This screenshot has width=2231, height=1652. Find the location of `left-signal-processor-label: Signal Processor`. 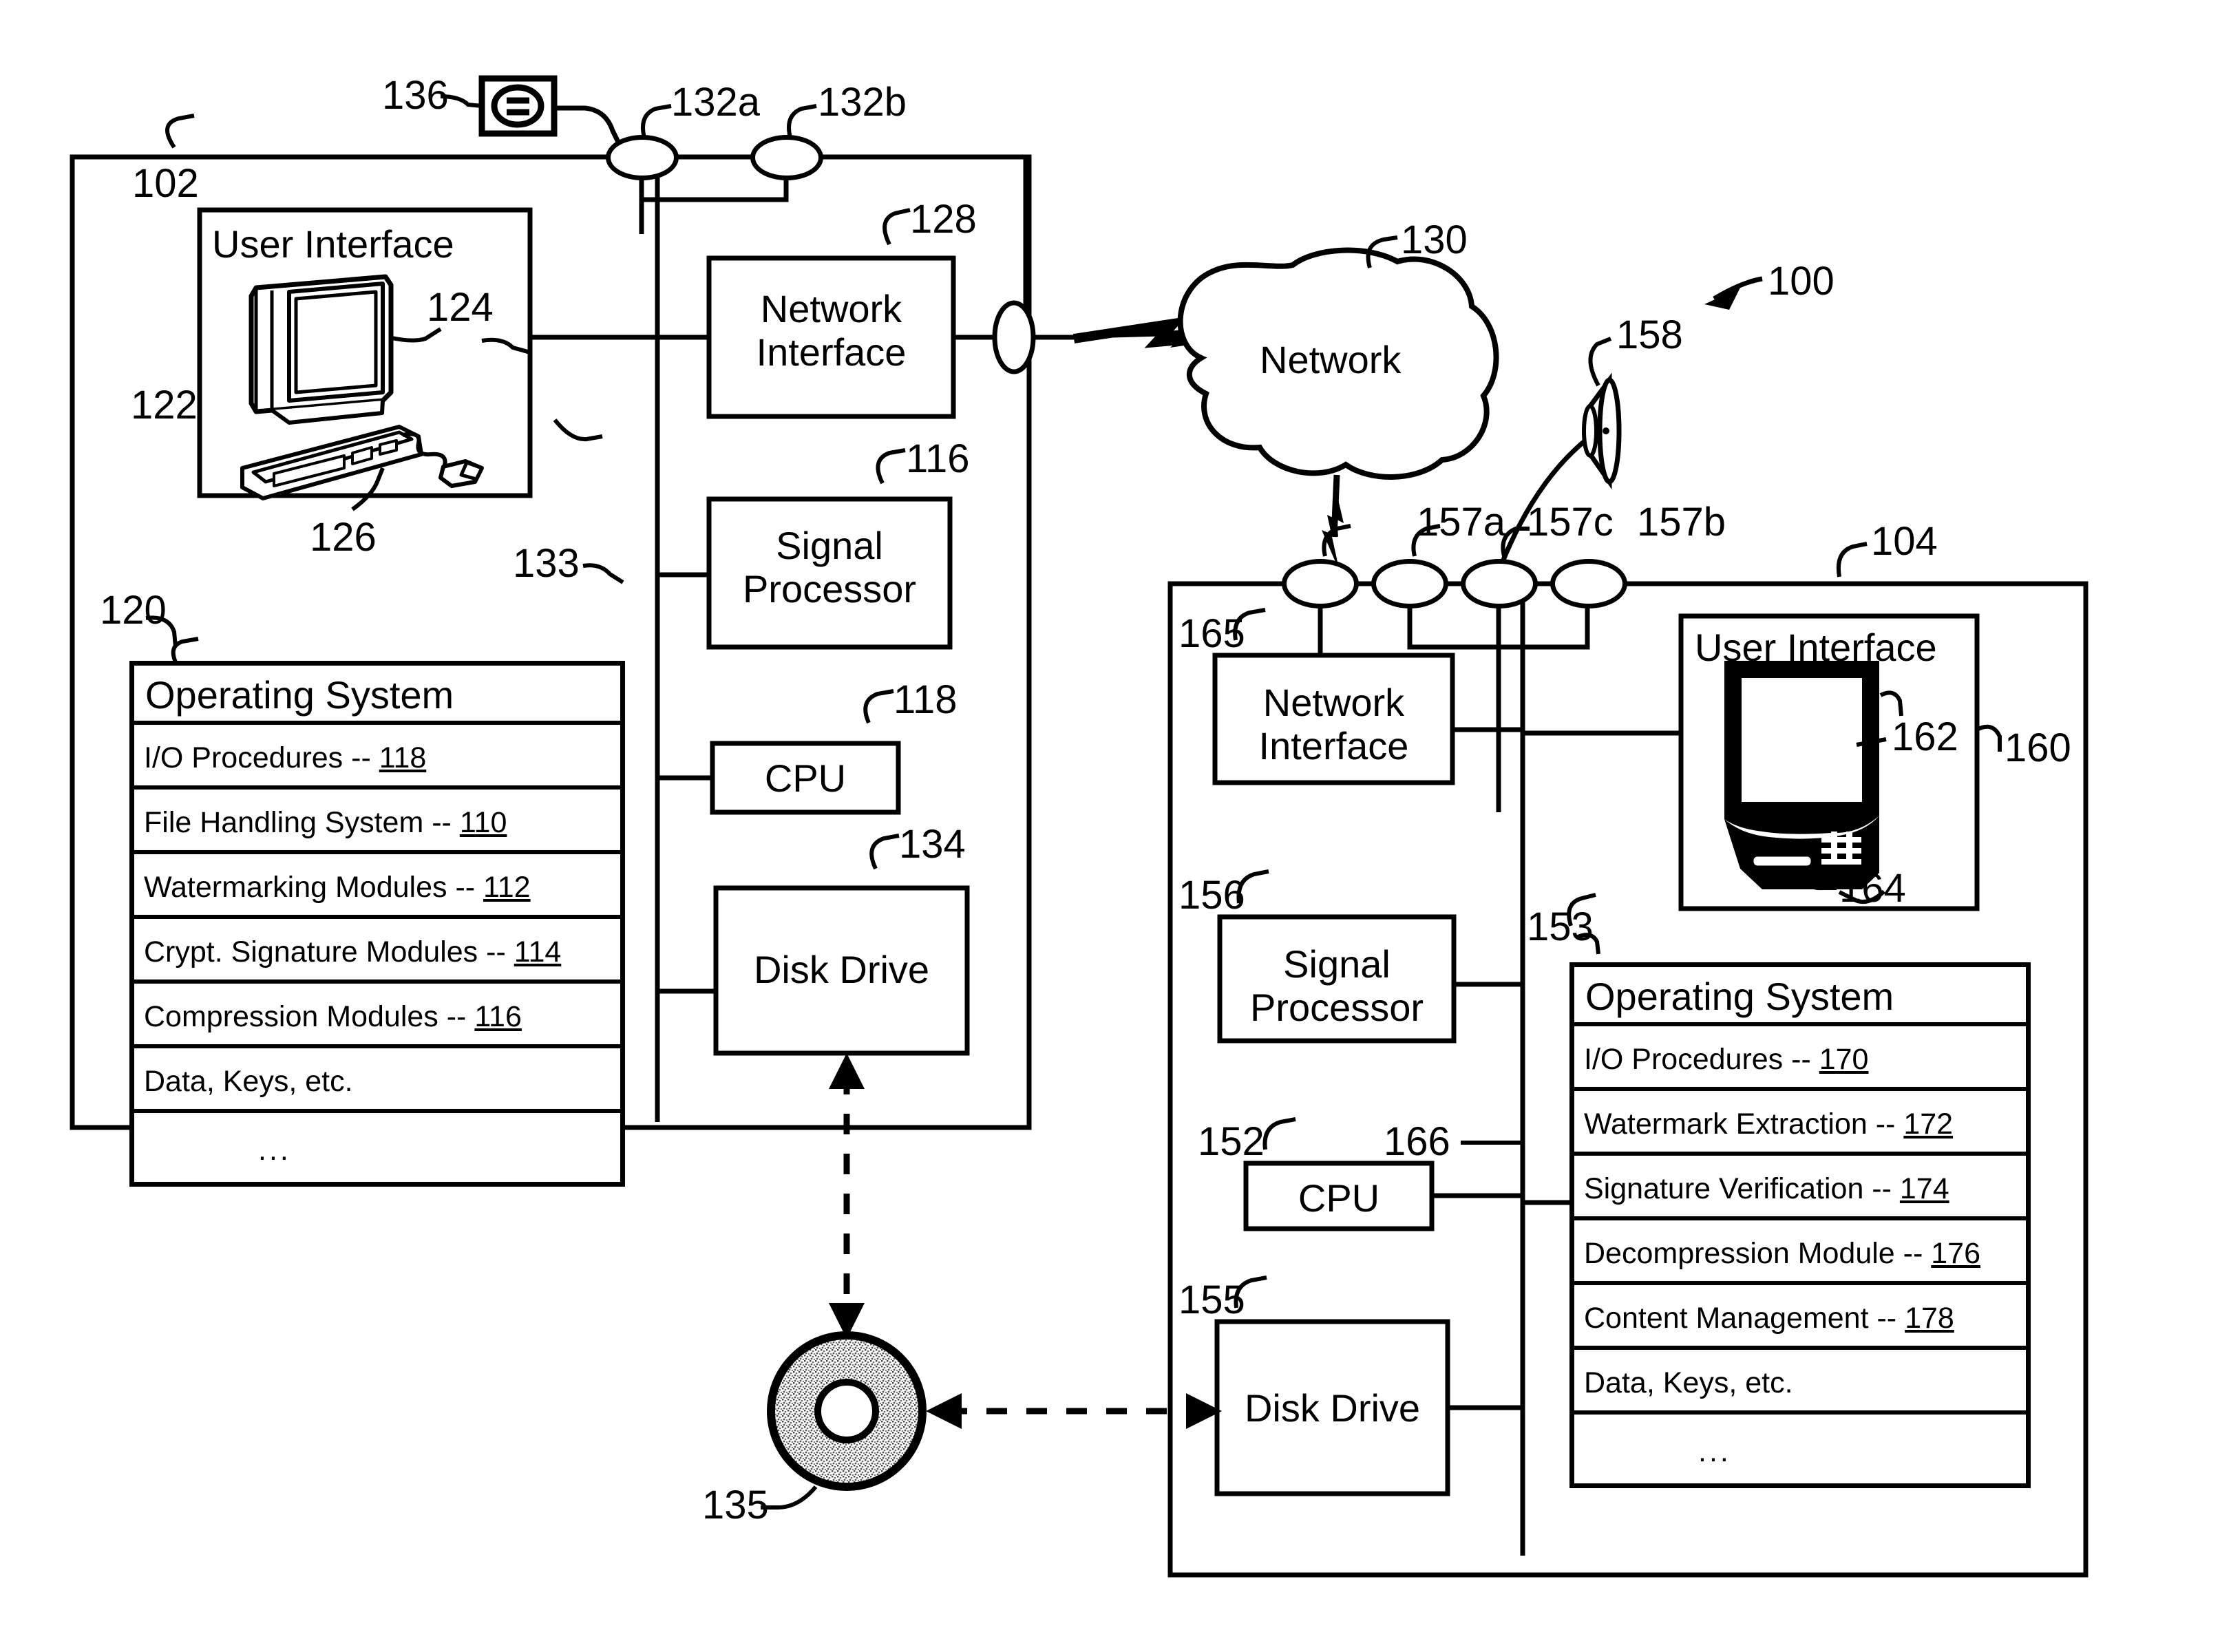

left-signal-processor-label: Signal Processor is located at coordinates (829, 567).